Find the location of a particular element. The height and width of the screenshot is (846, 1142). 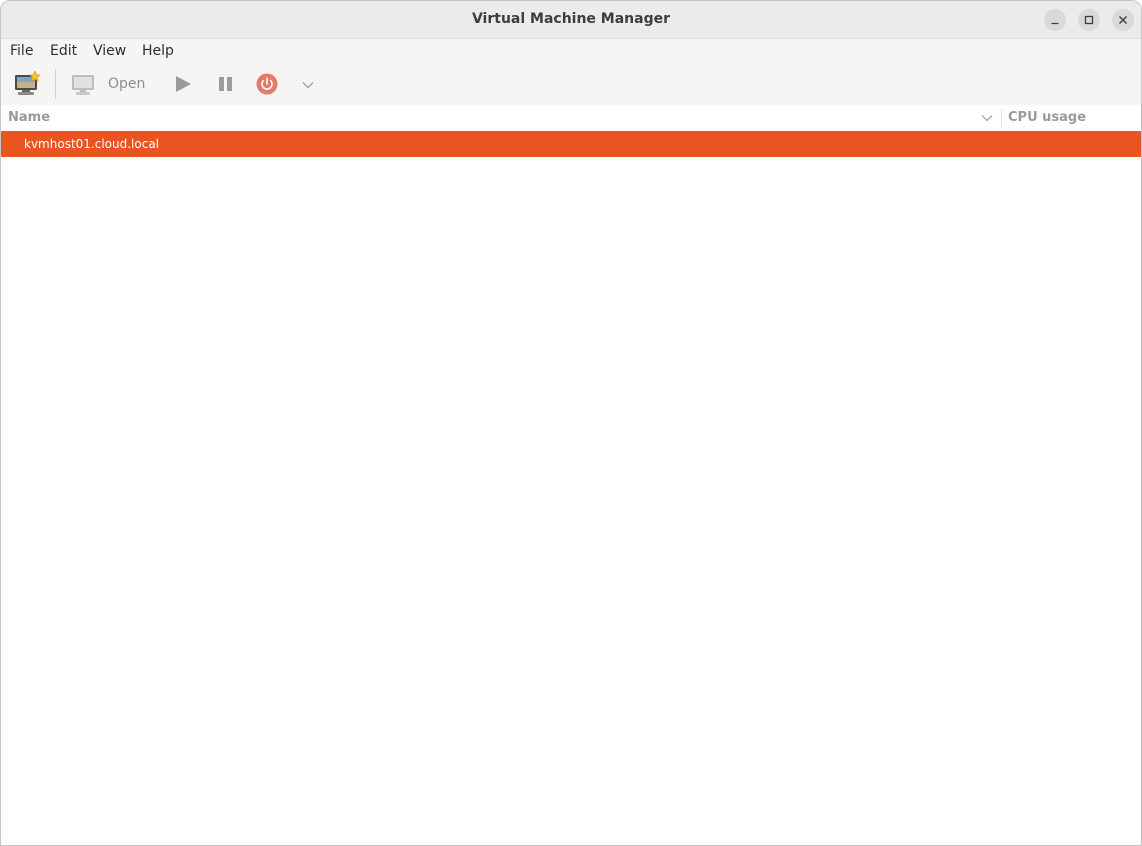

minimize-button is located at coordinates (1055, 20).